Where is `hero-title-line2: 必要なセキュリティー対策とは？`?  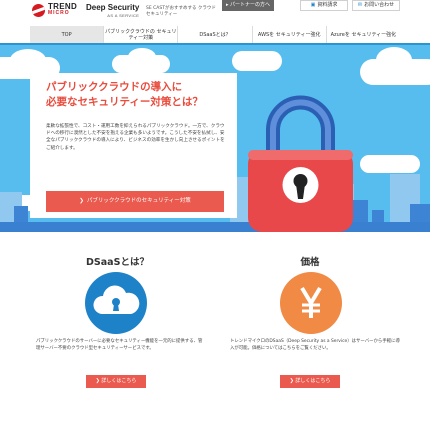 hero-title-line2: 必要なセキュリティー対策とは？ is located at coordinates (124, 102).